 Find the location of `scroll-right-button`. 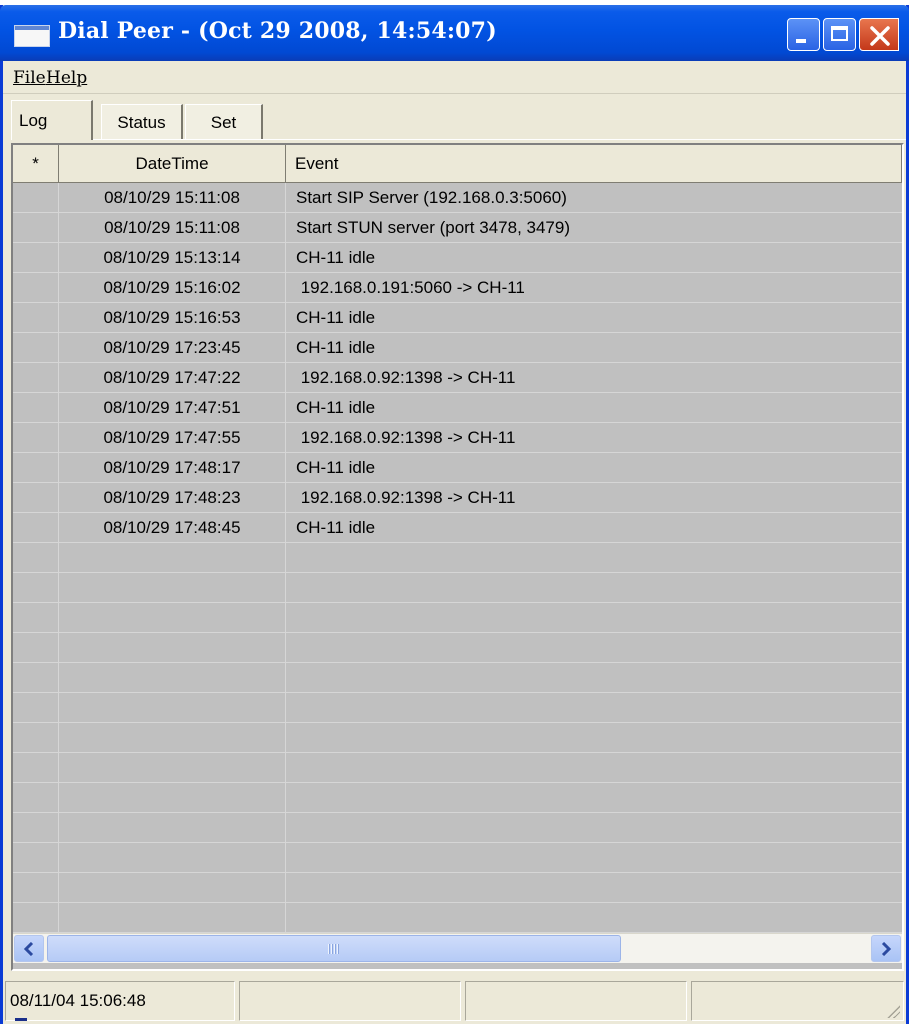

scroll-right-button is located at coordinates (886, 948).